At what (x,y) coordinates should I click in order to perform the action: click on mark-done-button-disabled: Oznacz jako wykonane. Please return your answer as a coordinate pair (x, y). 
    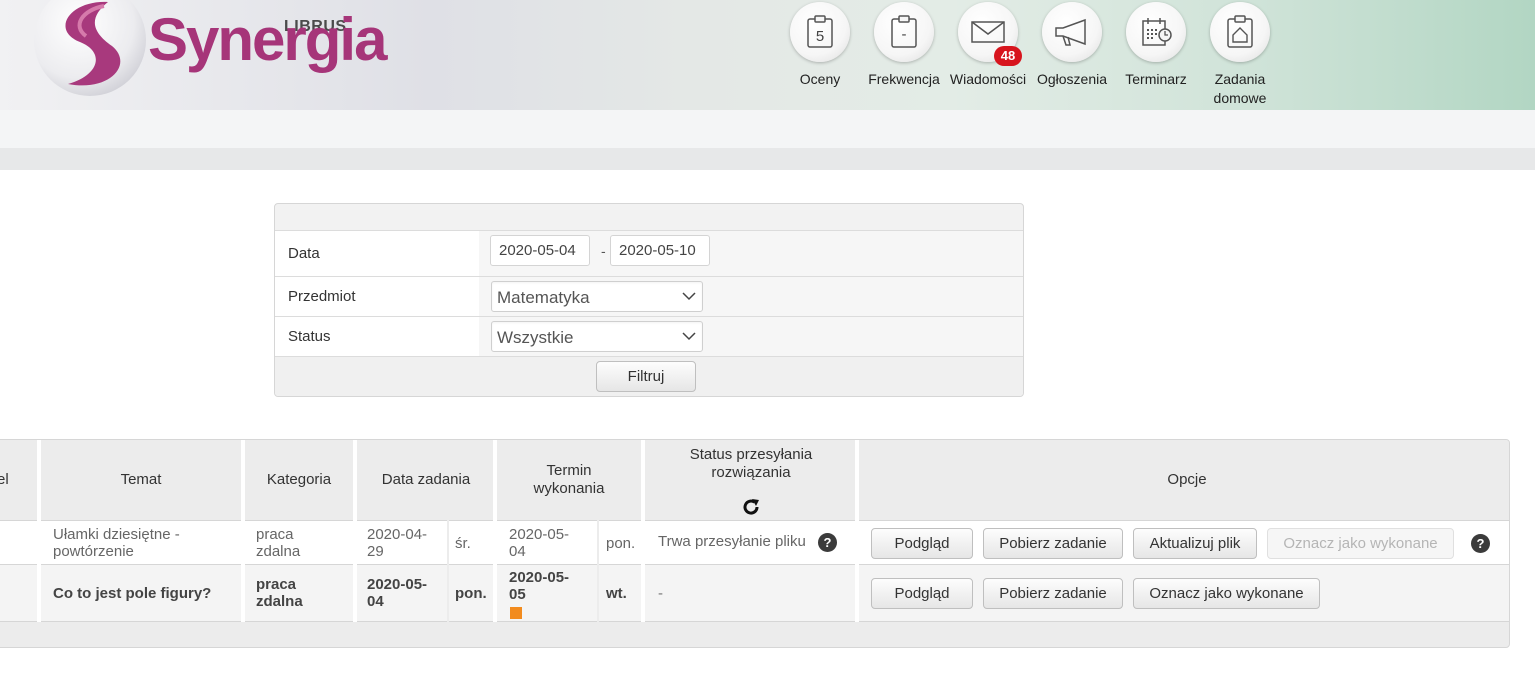
    Looking at the image, I should click on (1360, 543).